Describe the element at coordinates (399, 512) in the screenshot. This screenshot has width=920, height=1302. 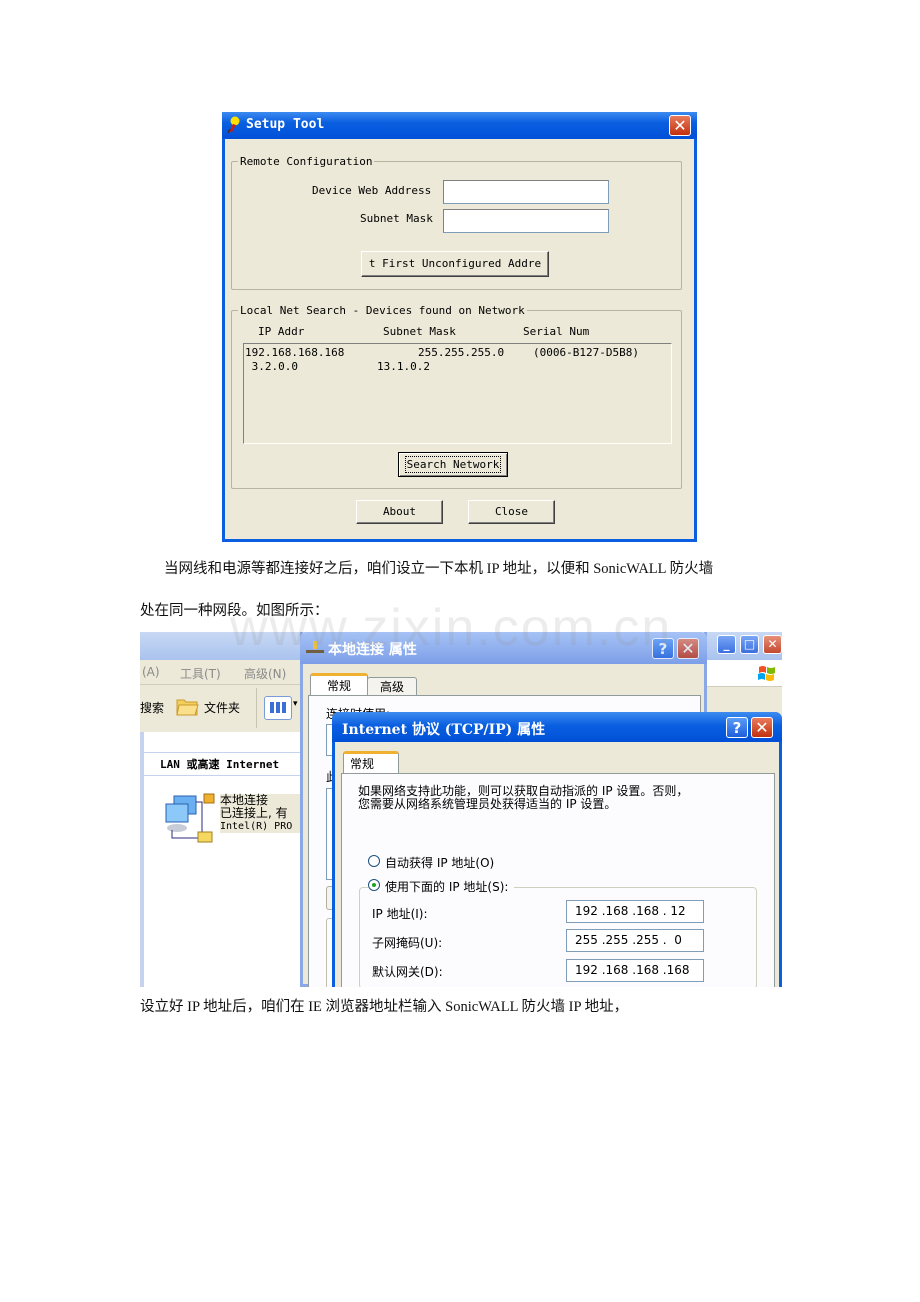
I see `about-button: About` at that location.